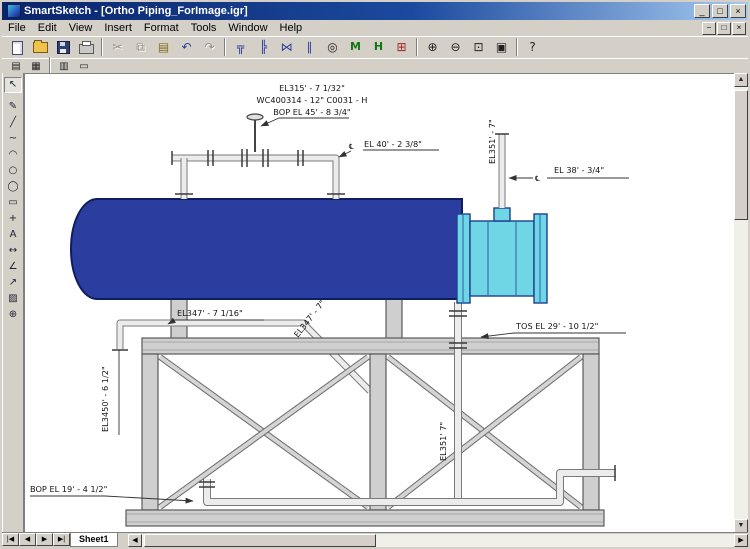 The image size is (750, 549). Describe the element at coordinates (13, 187) in the screenshot. I see `ellipse-tool-button: ◯` at that location.